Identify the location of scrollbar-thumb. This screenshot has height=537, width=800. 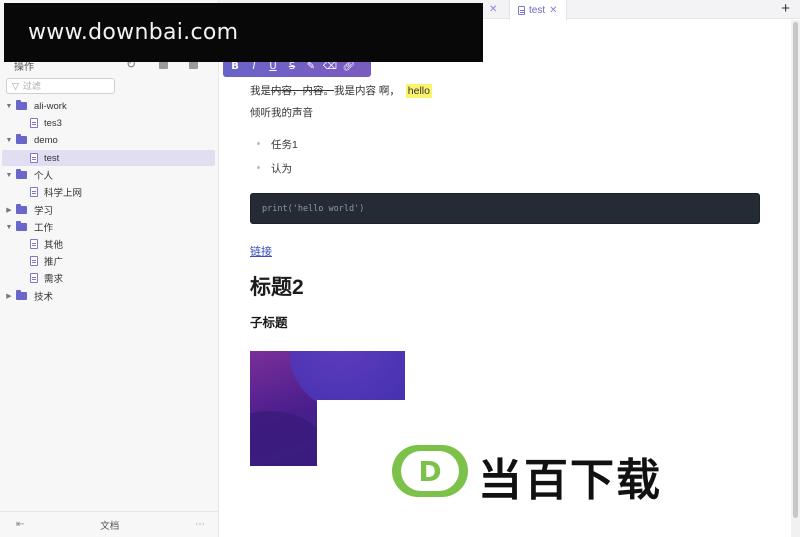
(795, 270).